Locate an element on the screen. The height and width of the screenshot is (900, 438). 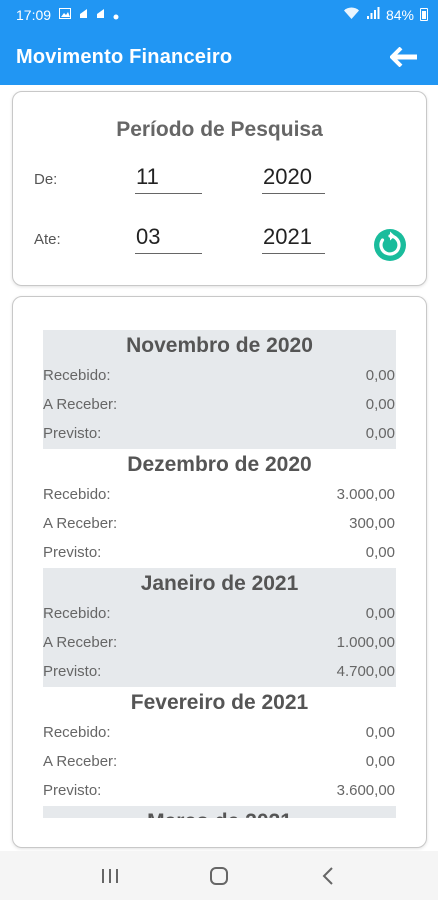
arrow-left-icon is located at coordinates (403, 57).